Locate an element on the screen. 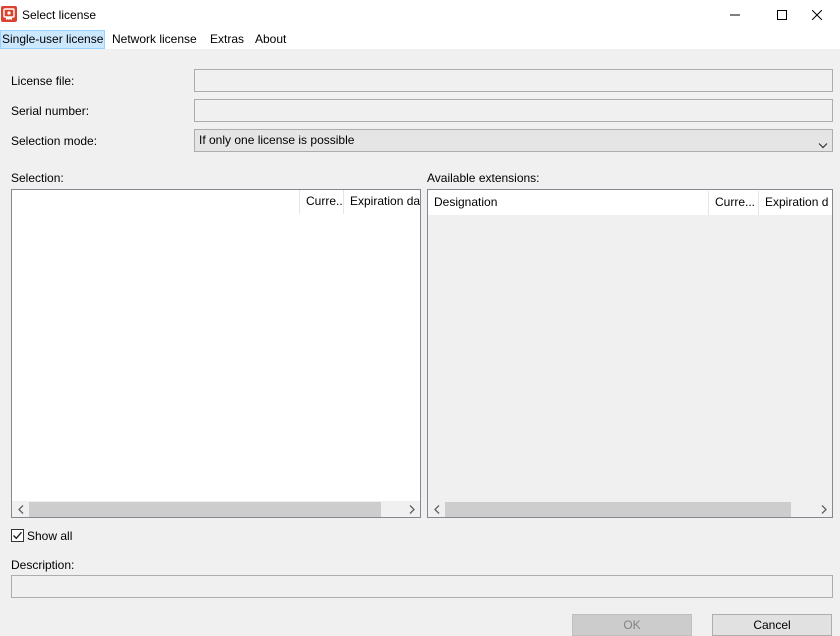 The image size is (840, 636). minimize-icon is located at coordinates (735, 15).